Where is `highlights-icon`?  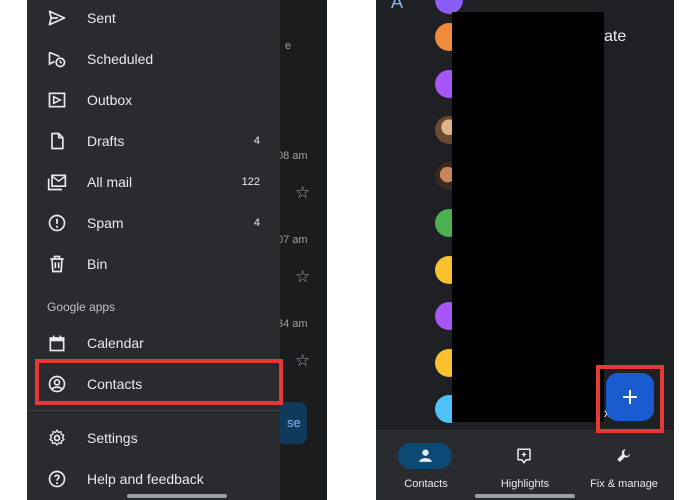 highlights-icon is located at coordinates (524, 456).